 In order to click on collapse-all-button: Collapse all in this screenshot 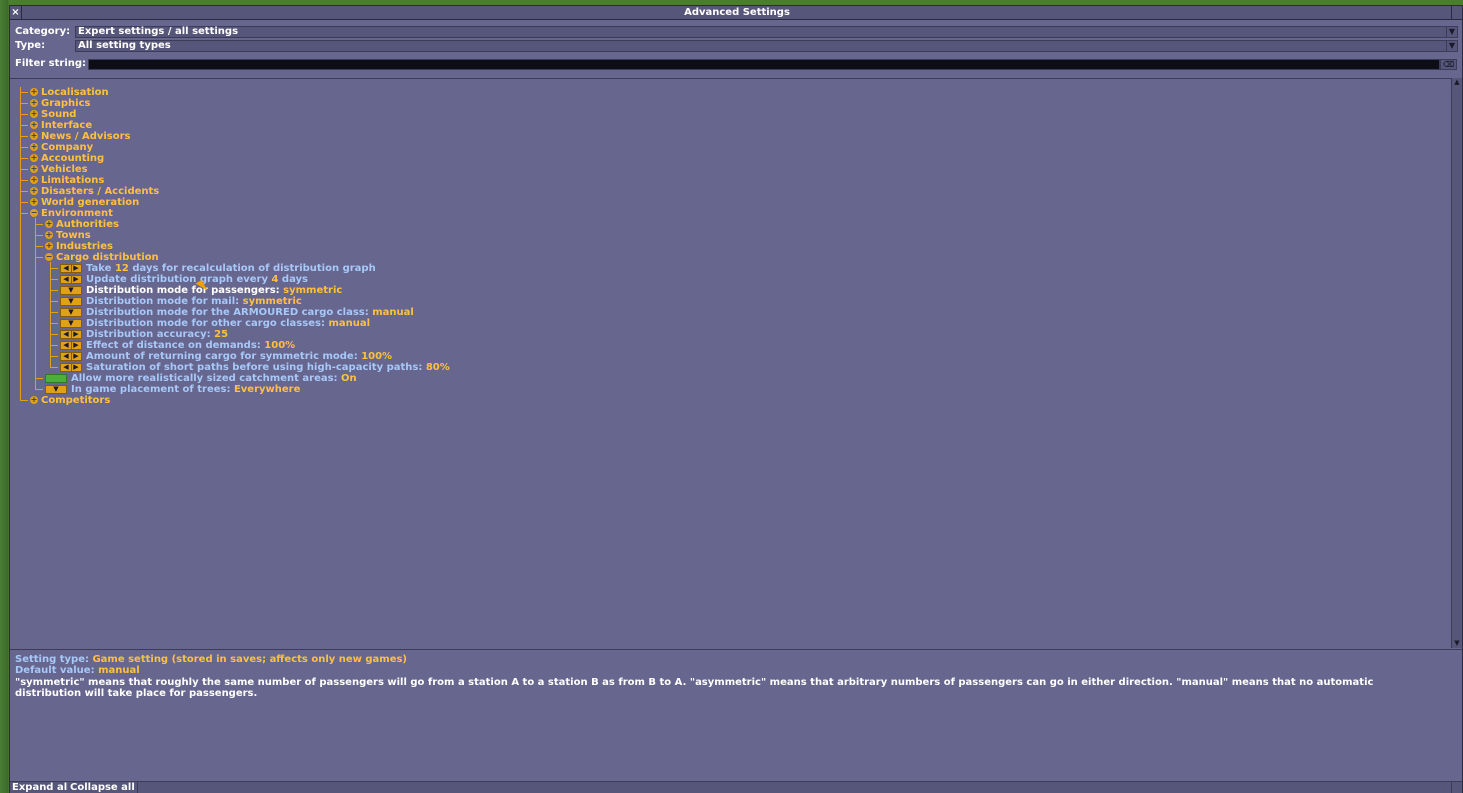, I will do `click(103, 787)`.